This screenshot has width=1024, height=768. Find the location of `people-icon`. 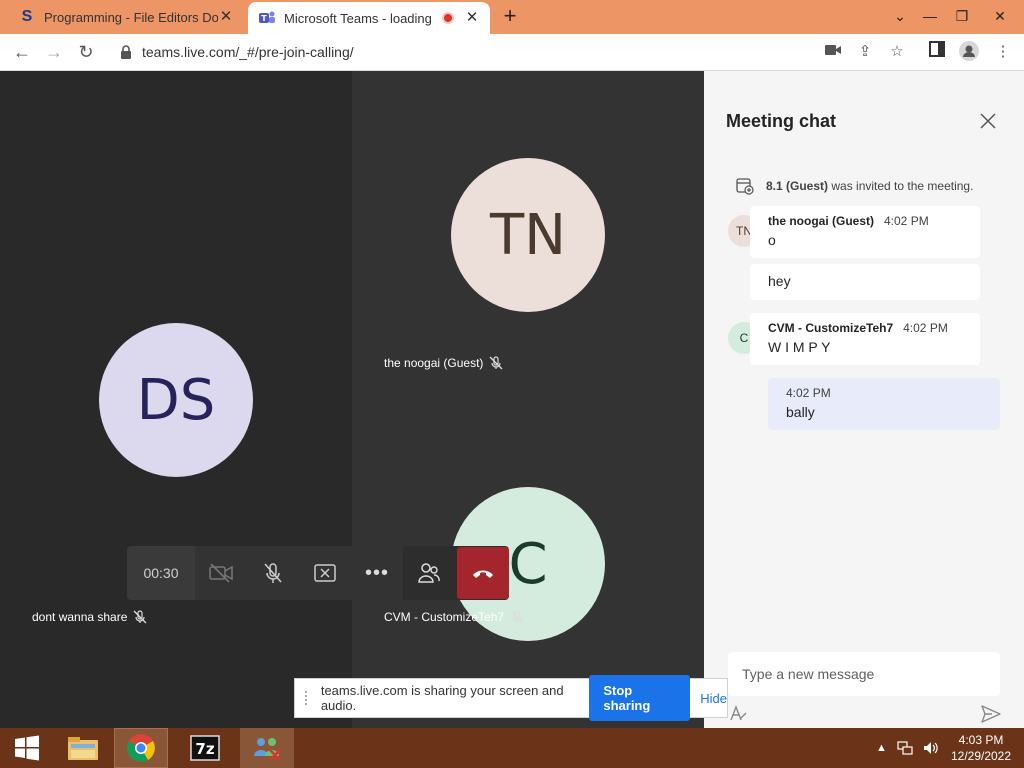

people-icon is located at coordinates (429, 573).